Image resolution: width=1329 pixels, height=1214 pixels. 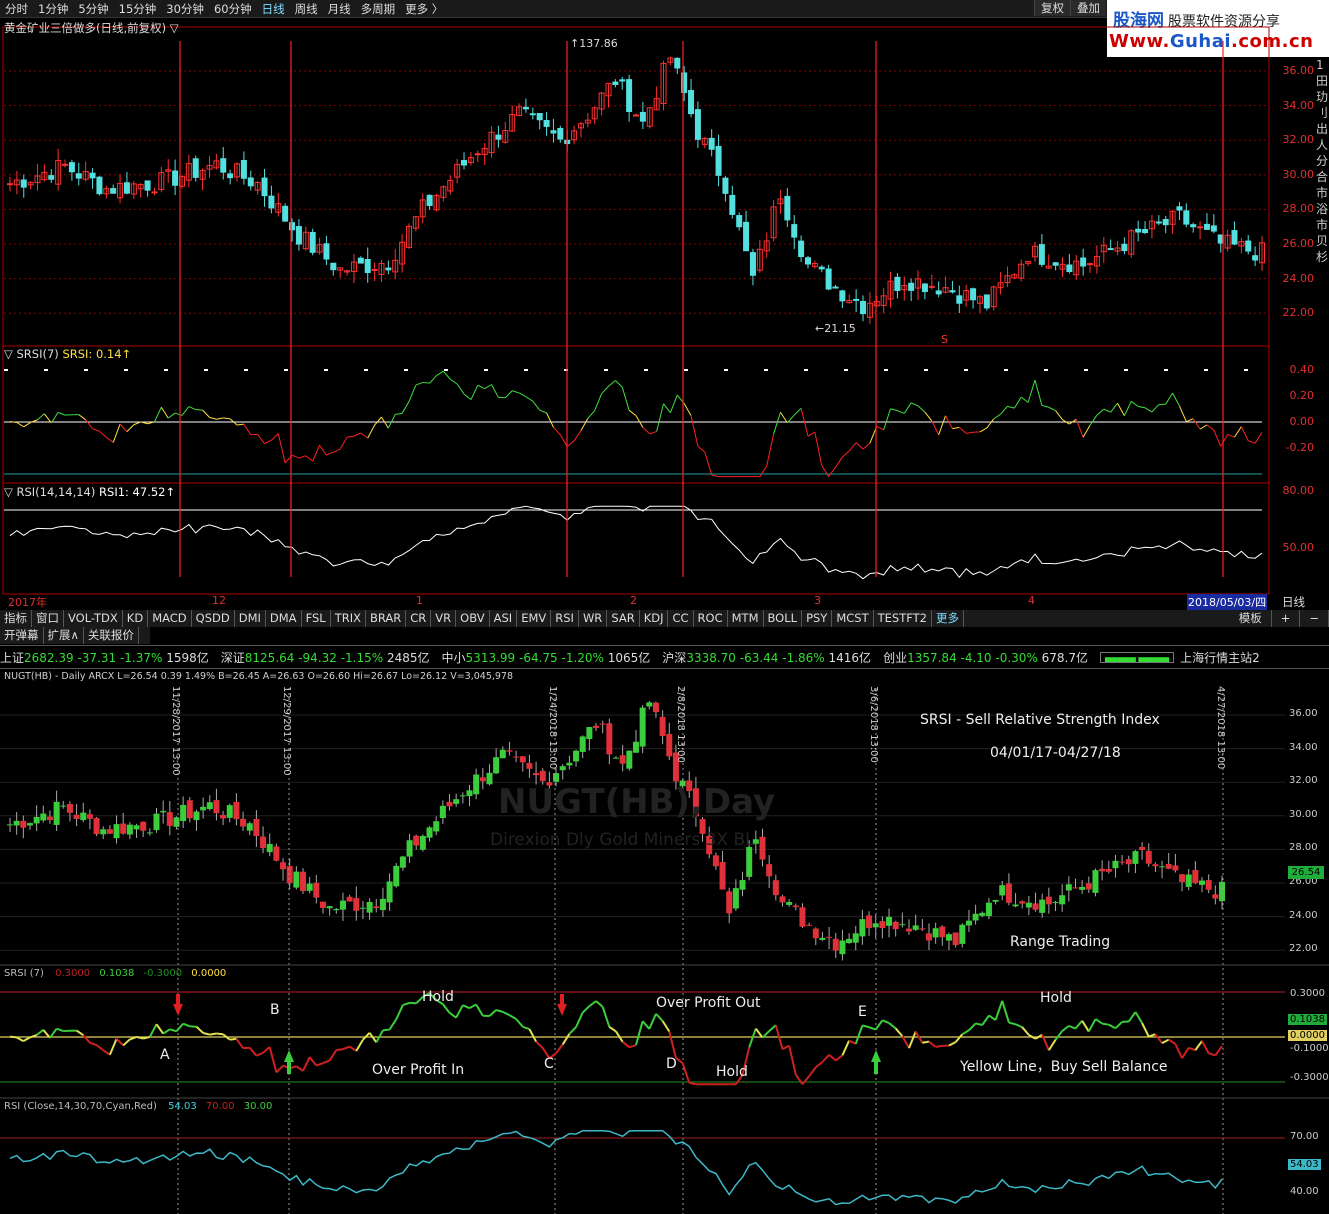 I want to click on indicator-tab-18: SAR, so click(x=623, y=618).